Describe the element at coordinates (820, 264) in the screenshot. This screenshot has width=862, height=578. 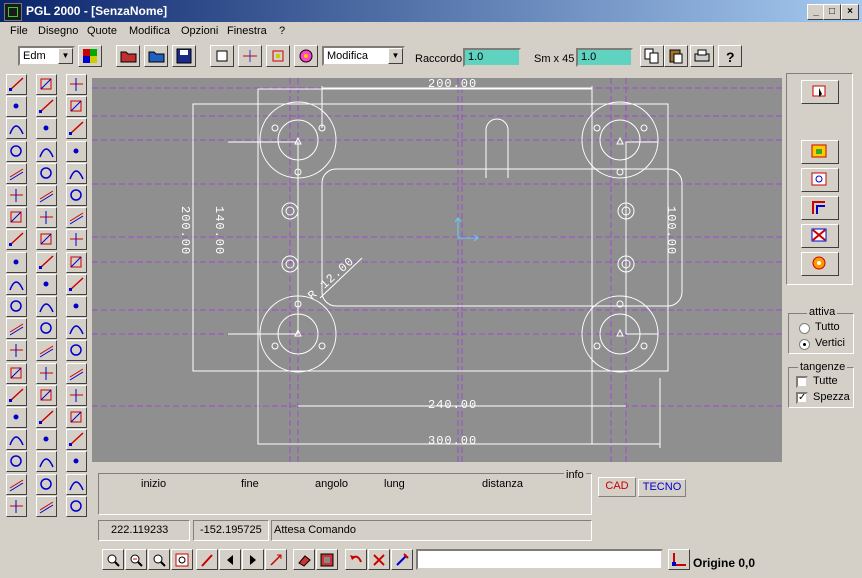
I see `color-tool-button` at that location.